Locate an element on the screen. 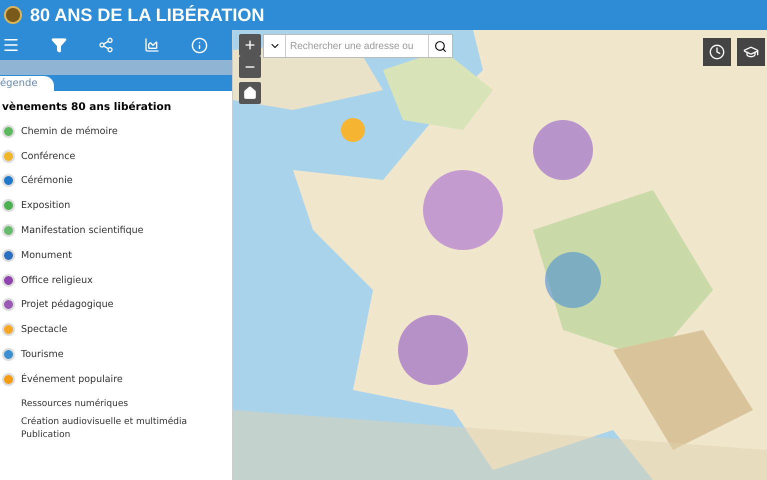 The height and width of the screenshot is (480, 767). legend-label: Office religieux is located at coordinates (57, 280).